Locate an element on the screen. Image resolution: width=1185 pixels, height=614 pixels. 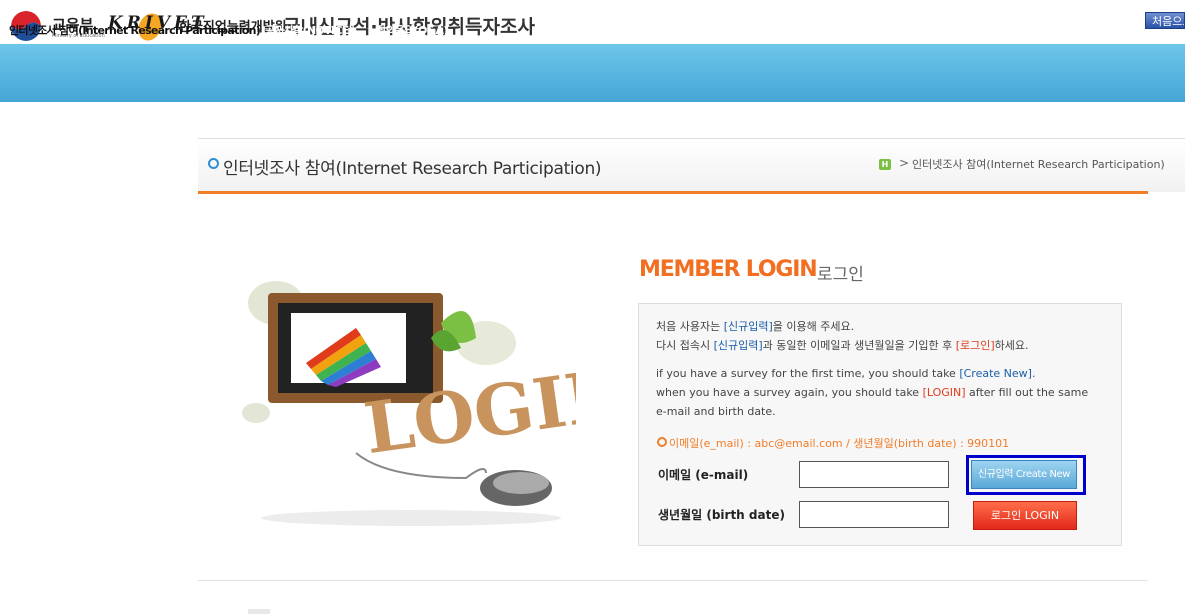
instruction-line-1: 처음 사용자는 [신규입력]을 이용해 주세요. is located at coordinates (755, 326).